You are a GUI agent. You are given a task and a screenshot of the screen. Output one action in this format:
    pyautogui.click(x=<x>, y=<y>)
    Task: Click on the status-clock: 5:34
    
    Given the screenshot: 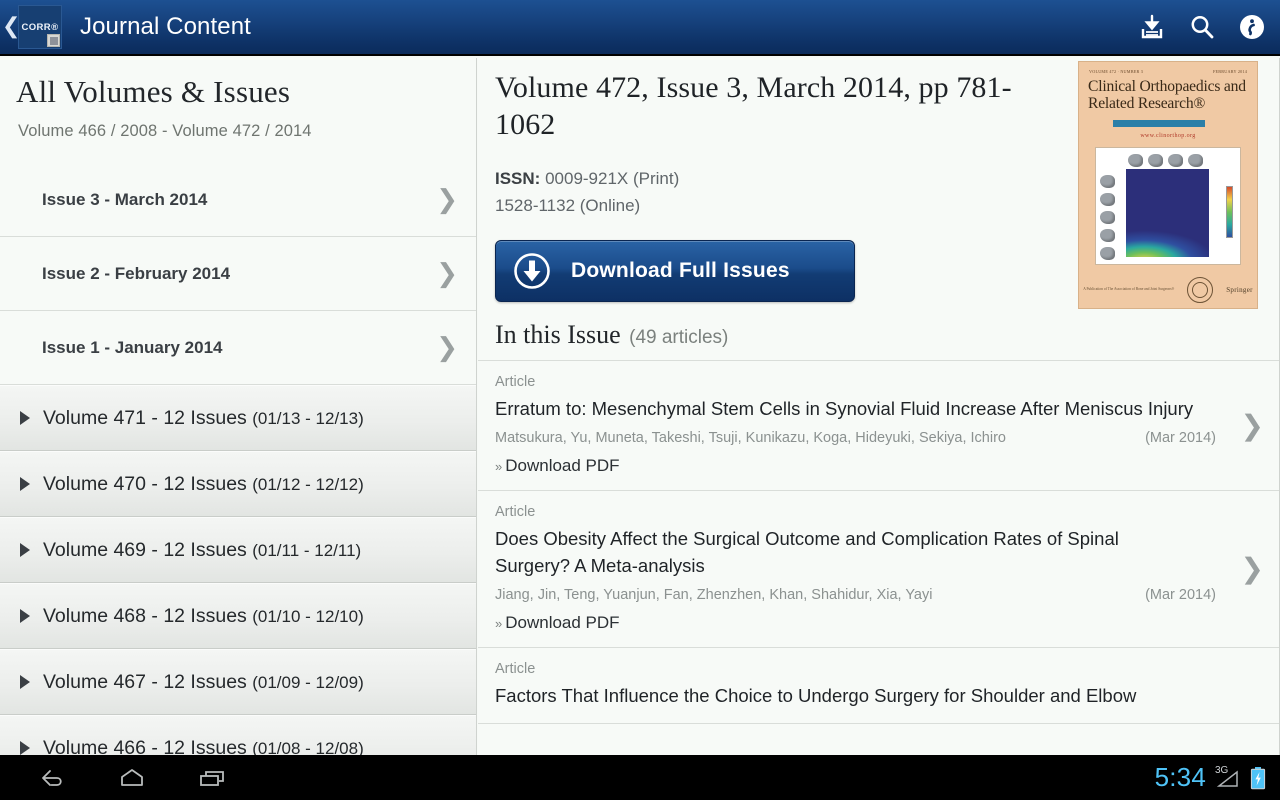 What is the action you would take?
    pyautogui.click(x=1180, y=777)
    